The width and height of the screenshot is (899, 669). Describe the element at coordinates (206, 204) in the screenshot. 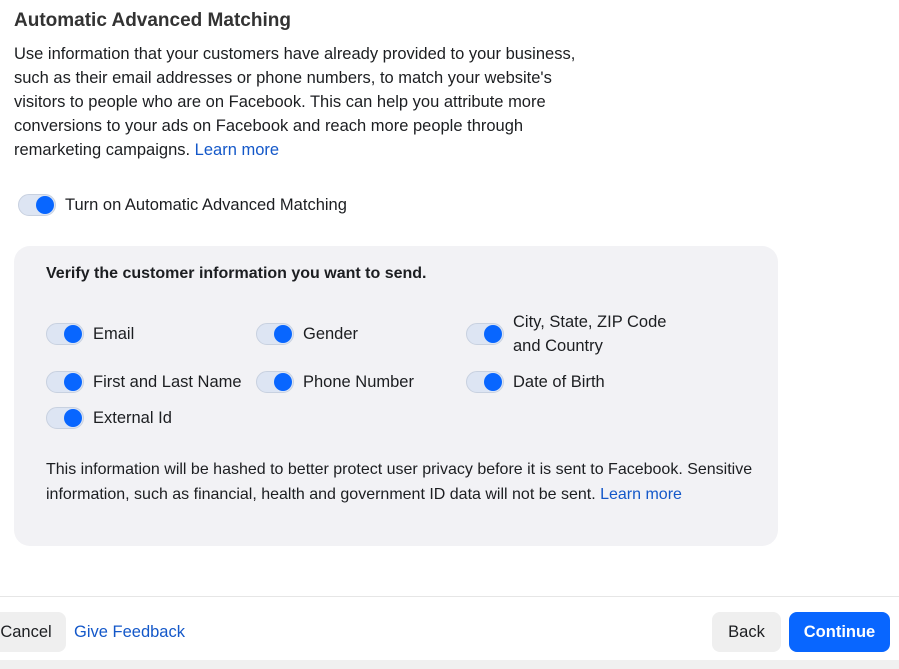

I see `main-toggle-label: Turn on Automatic Advanced Matching` at that location.